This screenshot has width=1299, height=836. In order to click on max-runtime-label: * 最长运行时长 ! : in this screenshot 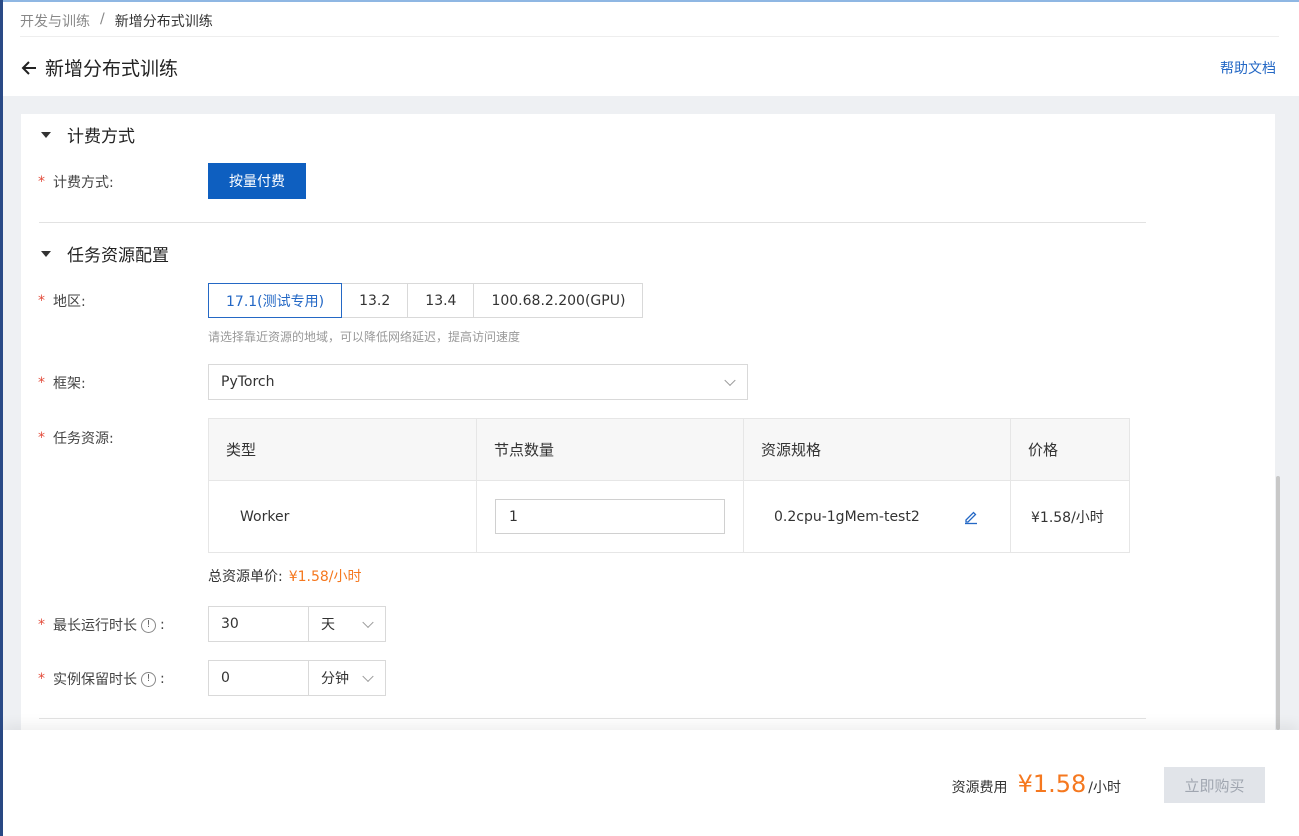, I will do `click(101, 625)`.